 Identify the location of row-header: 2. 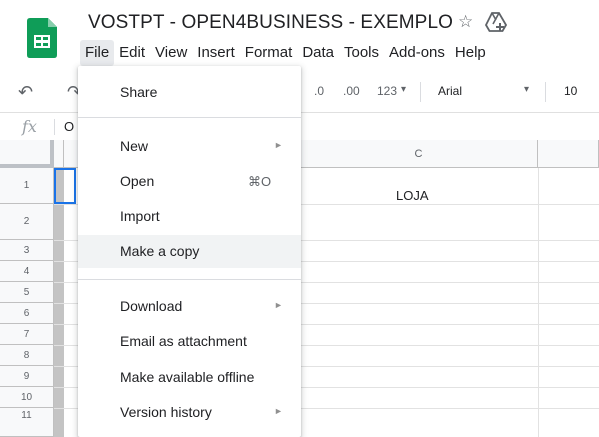
(27, 222).